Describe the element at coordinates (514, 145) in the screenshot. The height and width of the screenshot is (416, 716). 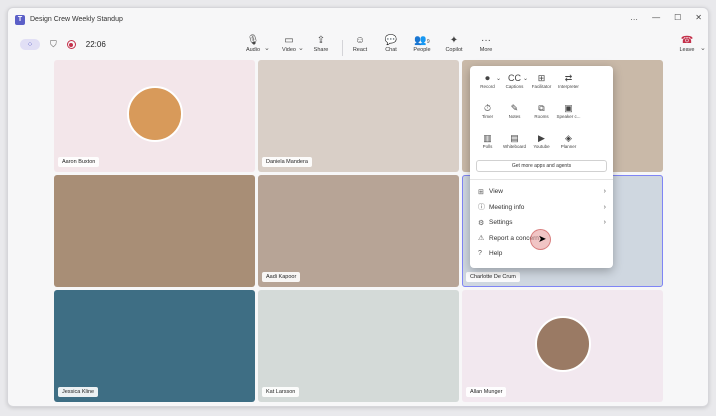
I see `whiteboard-app: ▤ Whiteboard` at that location.